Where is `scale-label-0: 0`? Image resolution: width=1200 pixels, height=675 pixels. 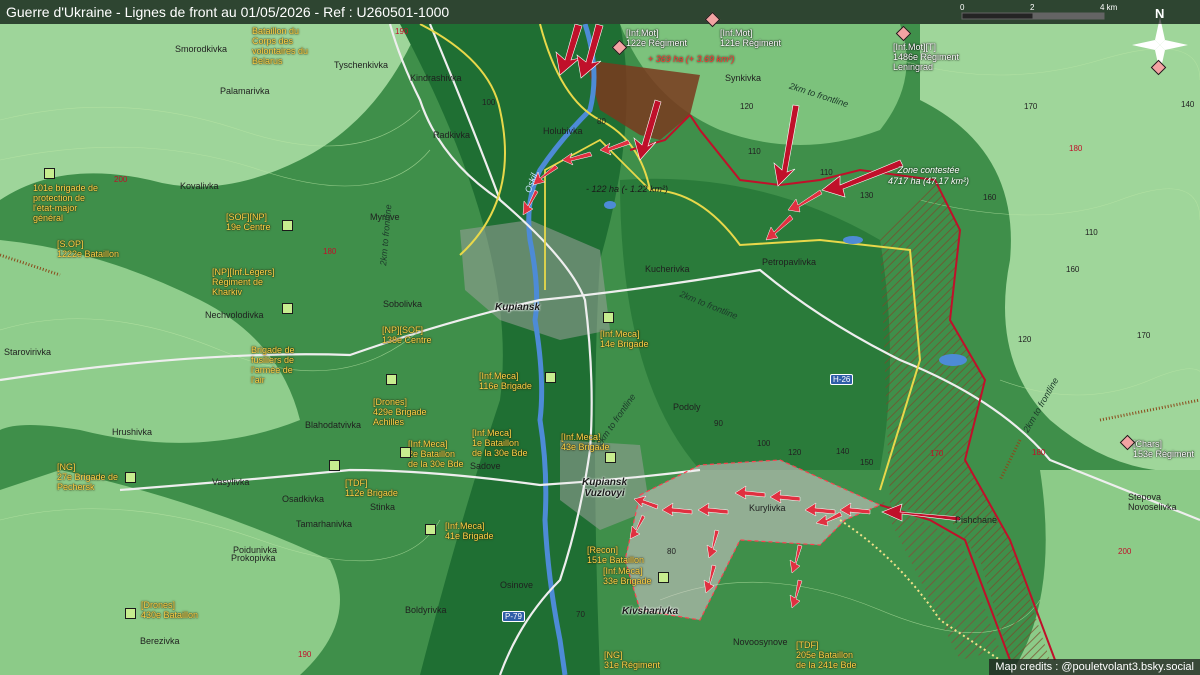
scale-label-0: 0 is located at coordinates (962, 7).